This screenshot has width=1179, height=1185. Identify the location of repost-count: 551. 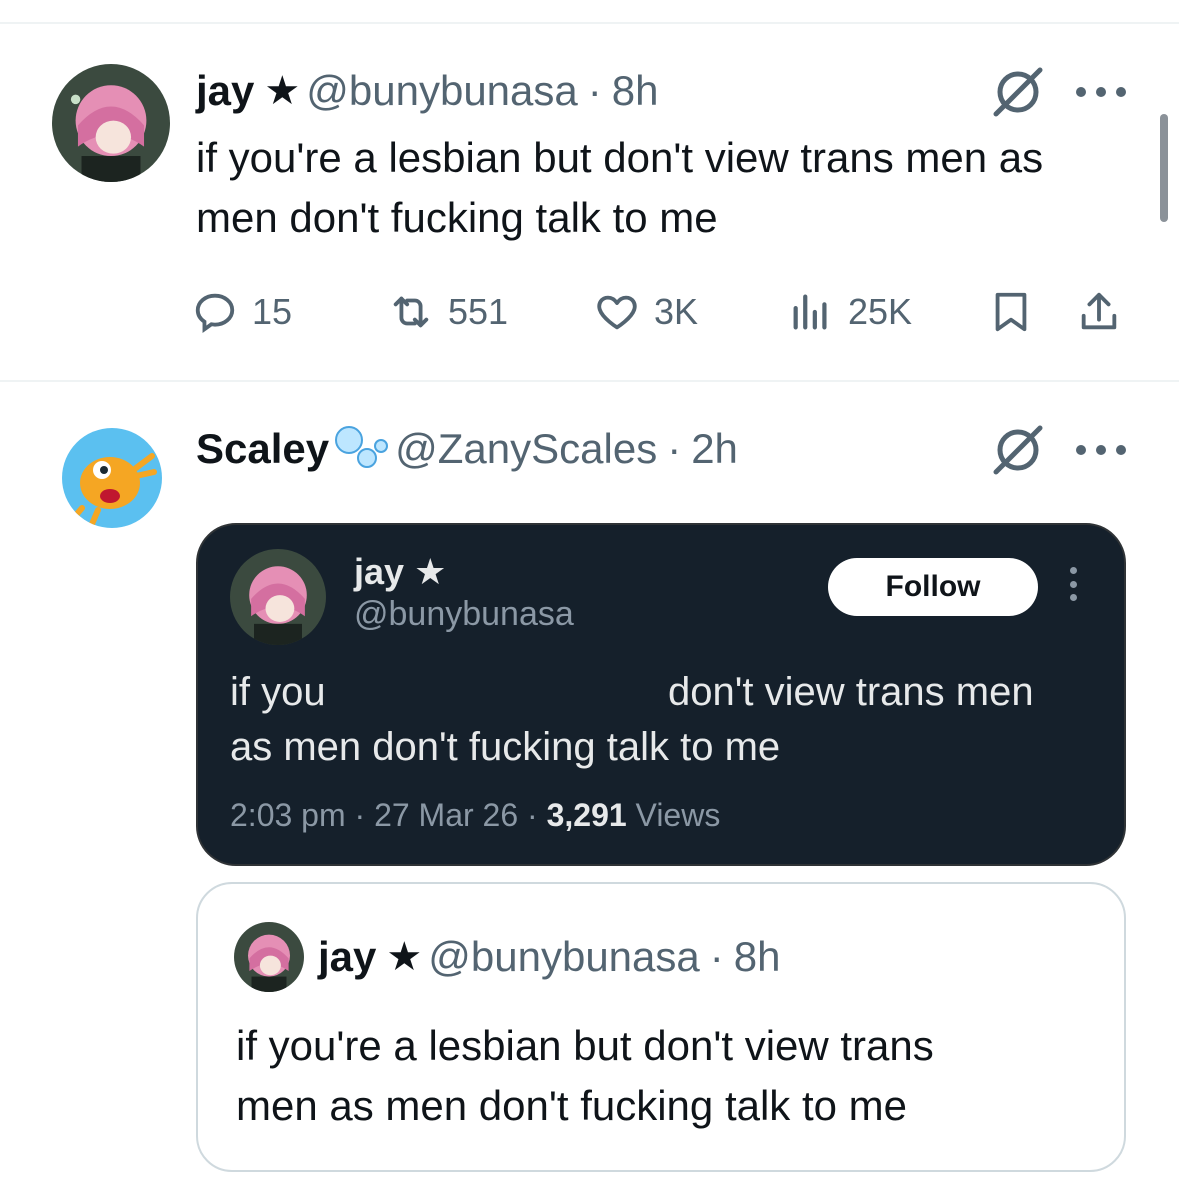
(478, 311).